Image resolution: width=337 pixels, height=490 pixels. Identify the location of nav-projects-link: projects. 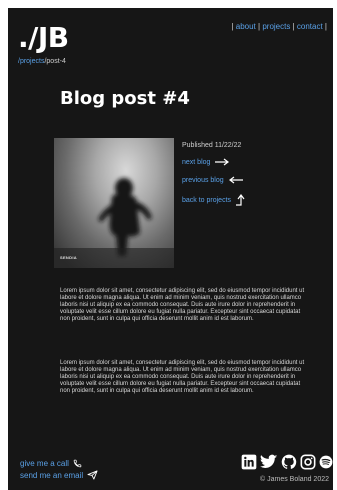
(276, 26).